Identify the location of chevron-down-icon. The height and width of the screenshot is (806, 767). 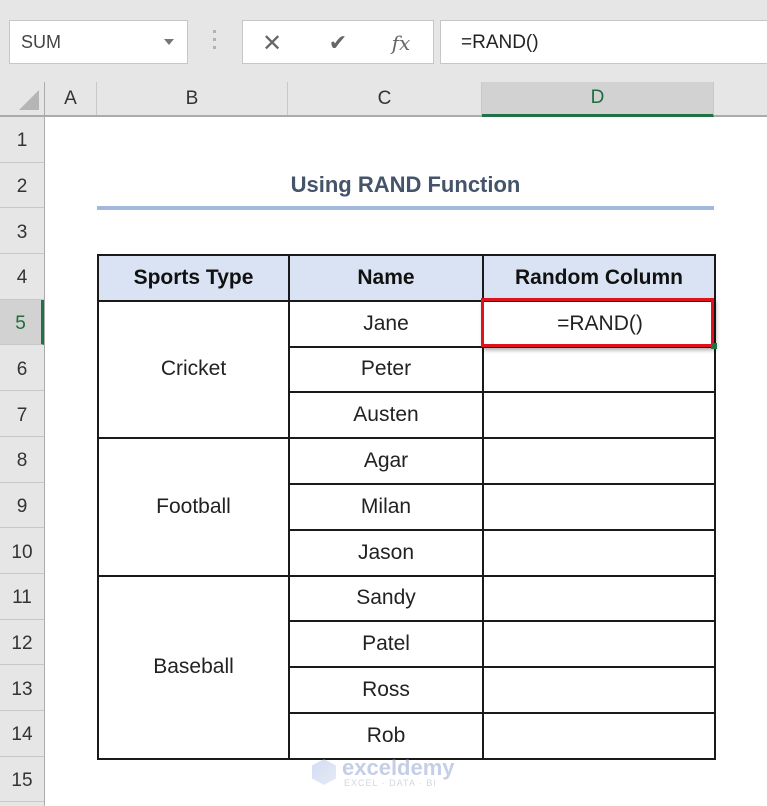
(169, 42).